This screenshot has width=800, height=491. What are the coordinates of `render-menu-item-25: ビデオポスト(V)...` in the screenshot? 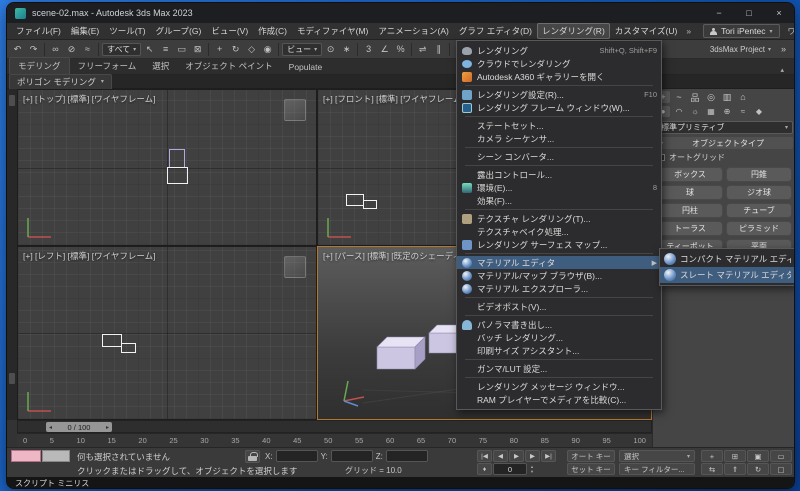 It's located at (559, 306).